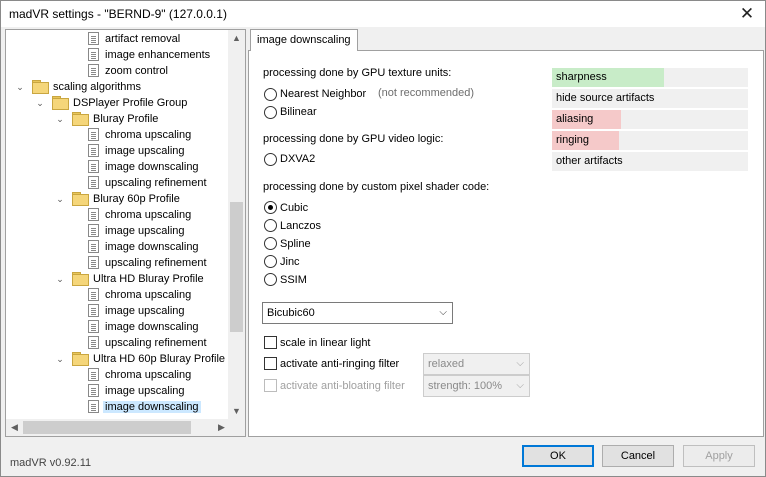 The image size is (766, 477). Describe the element at coordinates (294, 208) in the screenshot. I see `cubic-label: Cubic` at that location.